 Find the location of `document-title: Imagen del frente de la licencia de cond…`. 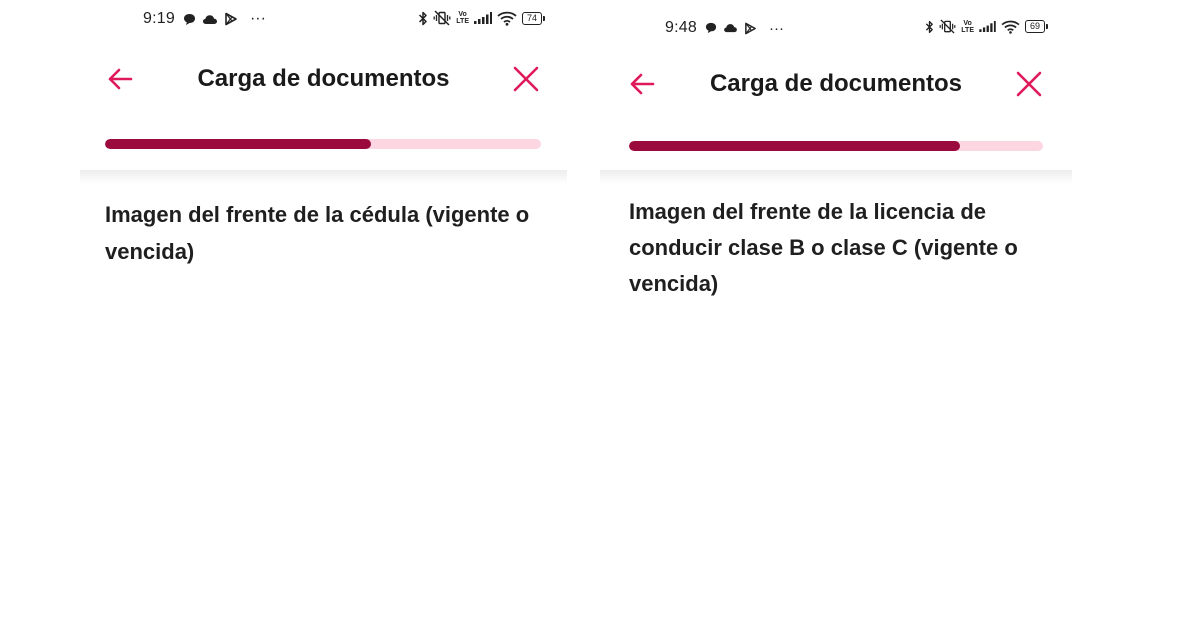

document-title: Imagen del frente de la licencia de cond… is located at coordinates (823, 247).